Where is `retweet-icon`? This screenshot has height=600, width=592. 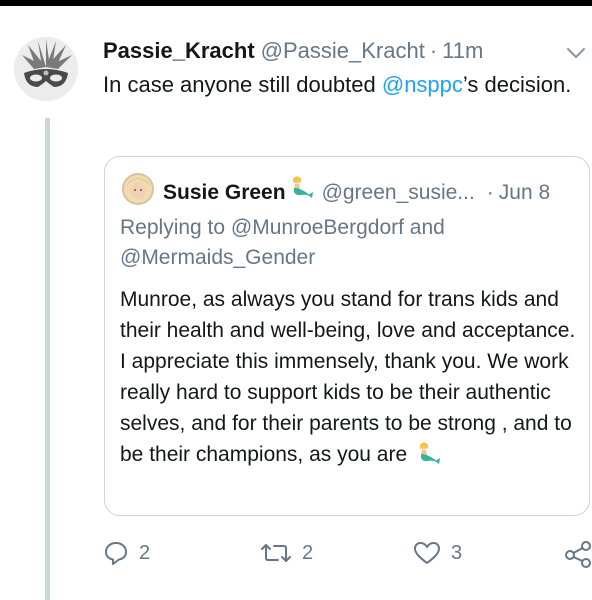
retweet-icon is located at coordinates (276, 553).